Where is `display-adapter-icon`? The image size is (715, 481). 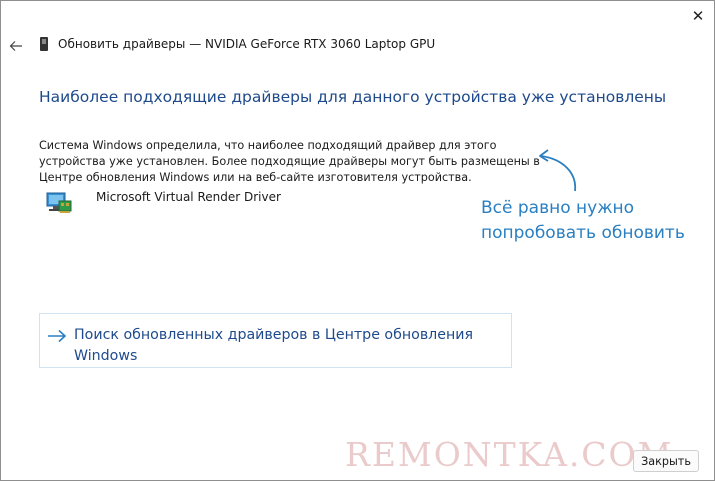
display-adapter-icon is located at coordinates (59, 202).